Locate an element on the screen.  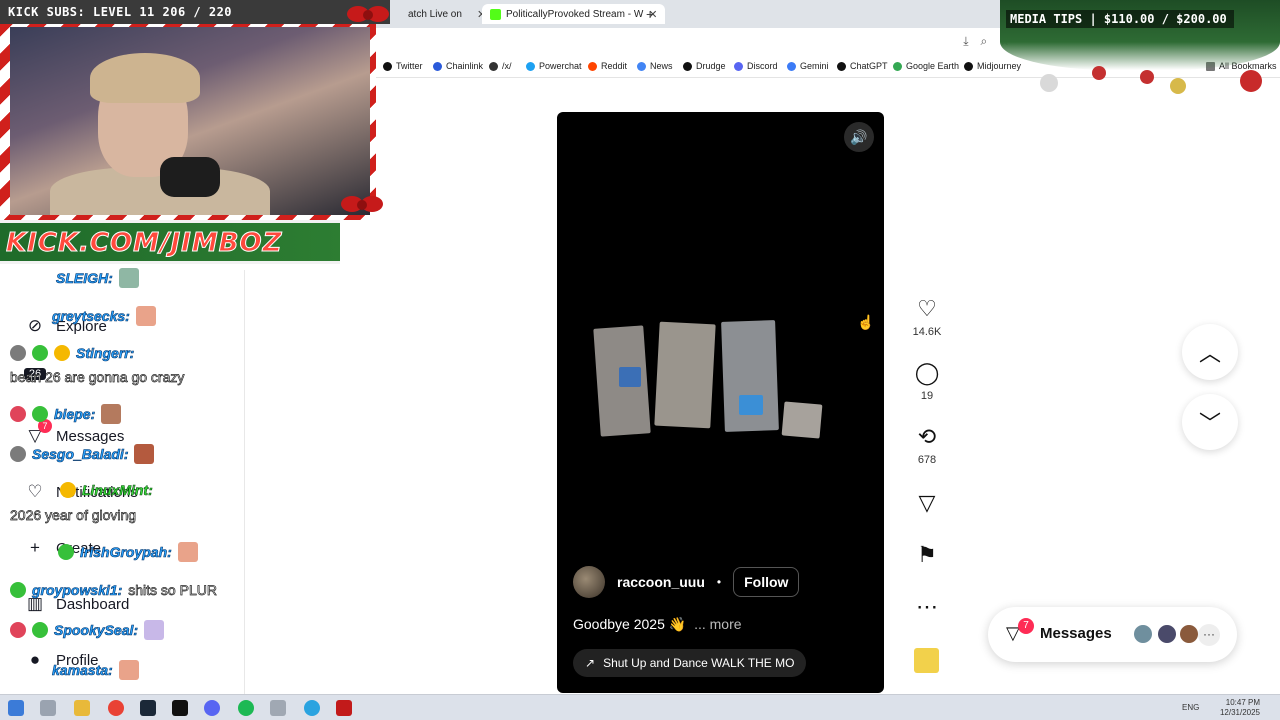
paper-plane-icon: ▽ is located at coordinates (927, 502).